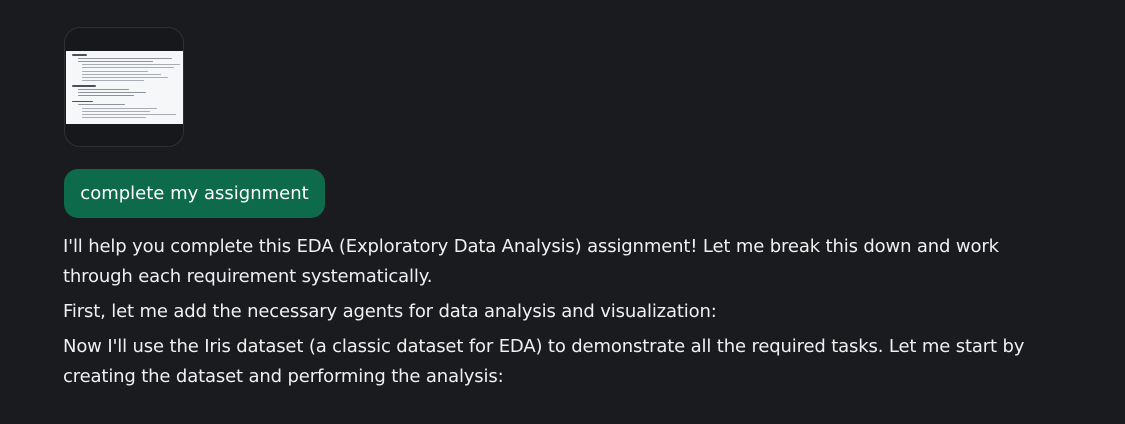 The image size is (1125, 424). I want to click on attachment-thumbnail, so click(124, 87).